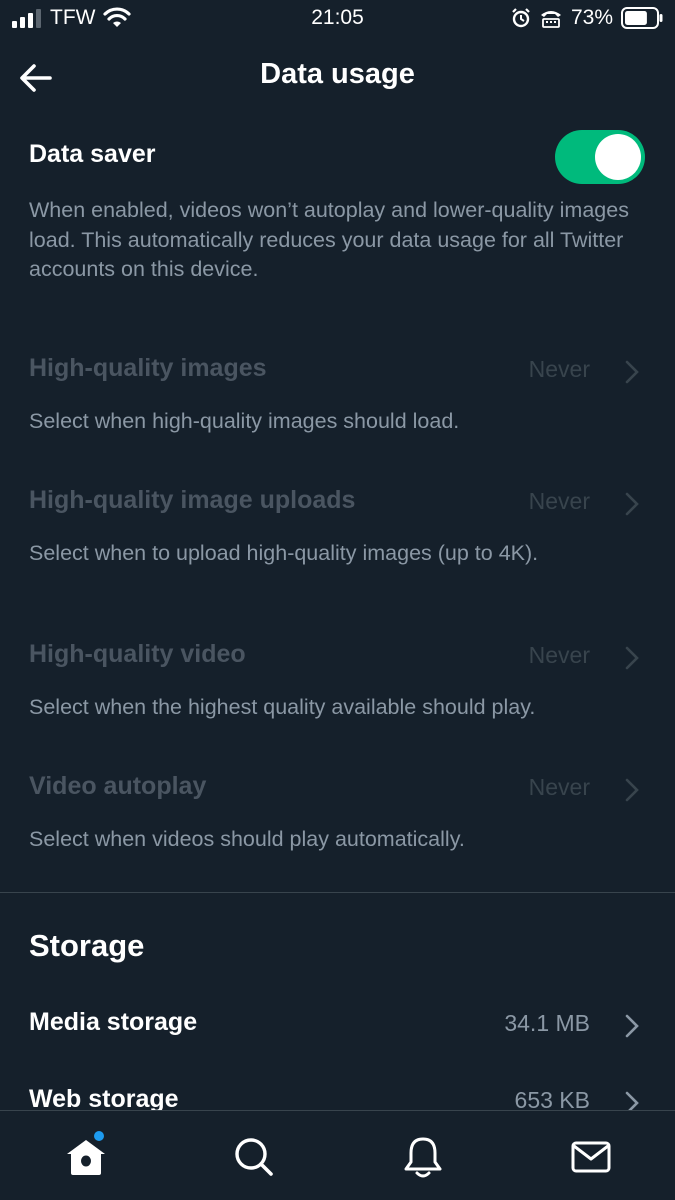 This screenshot has height=1200, width=675. What do you see at coordinates (87, 945) in the screenshot?
I see `storage-section-title: Storage` at bounding box center [87, 945].